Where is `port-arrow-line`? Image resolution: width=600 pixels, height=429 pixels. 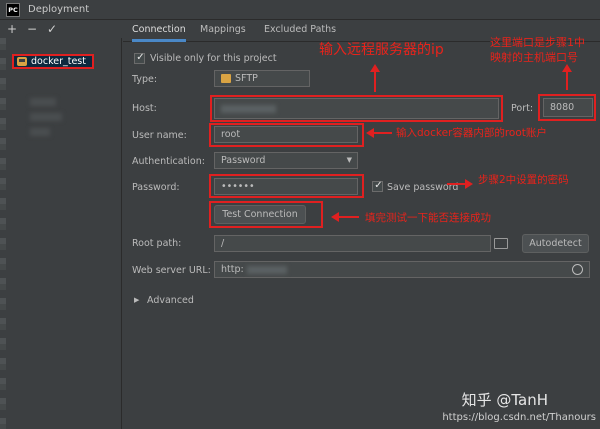
port-arrow-line is located at coordinates (567, 81).